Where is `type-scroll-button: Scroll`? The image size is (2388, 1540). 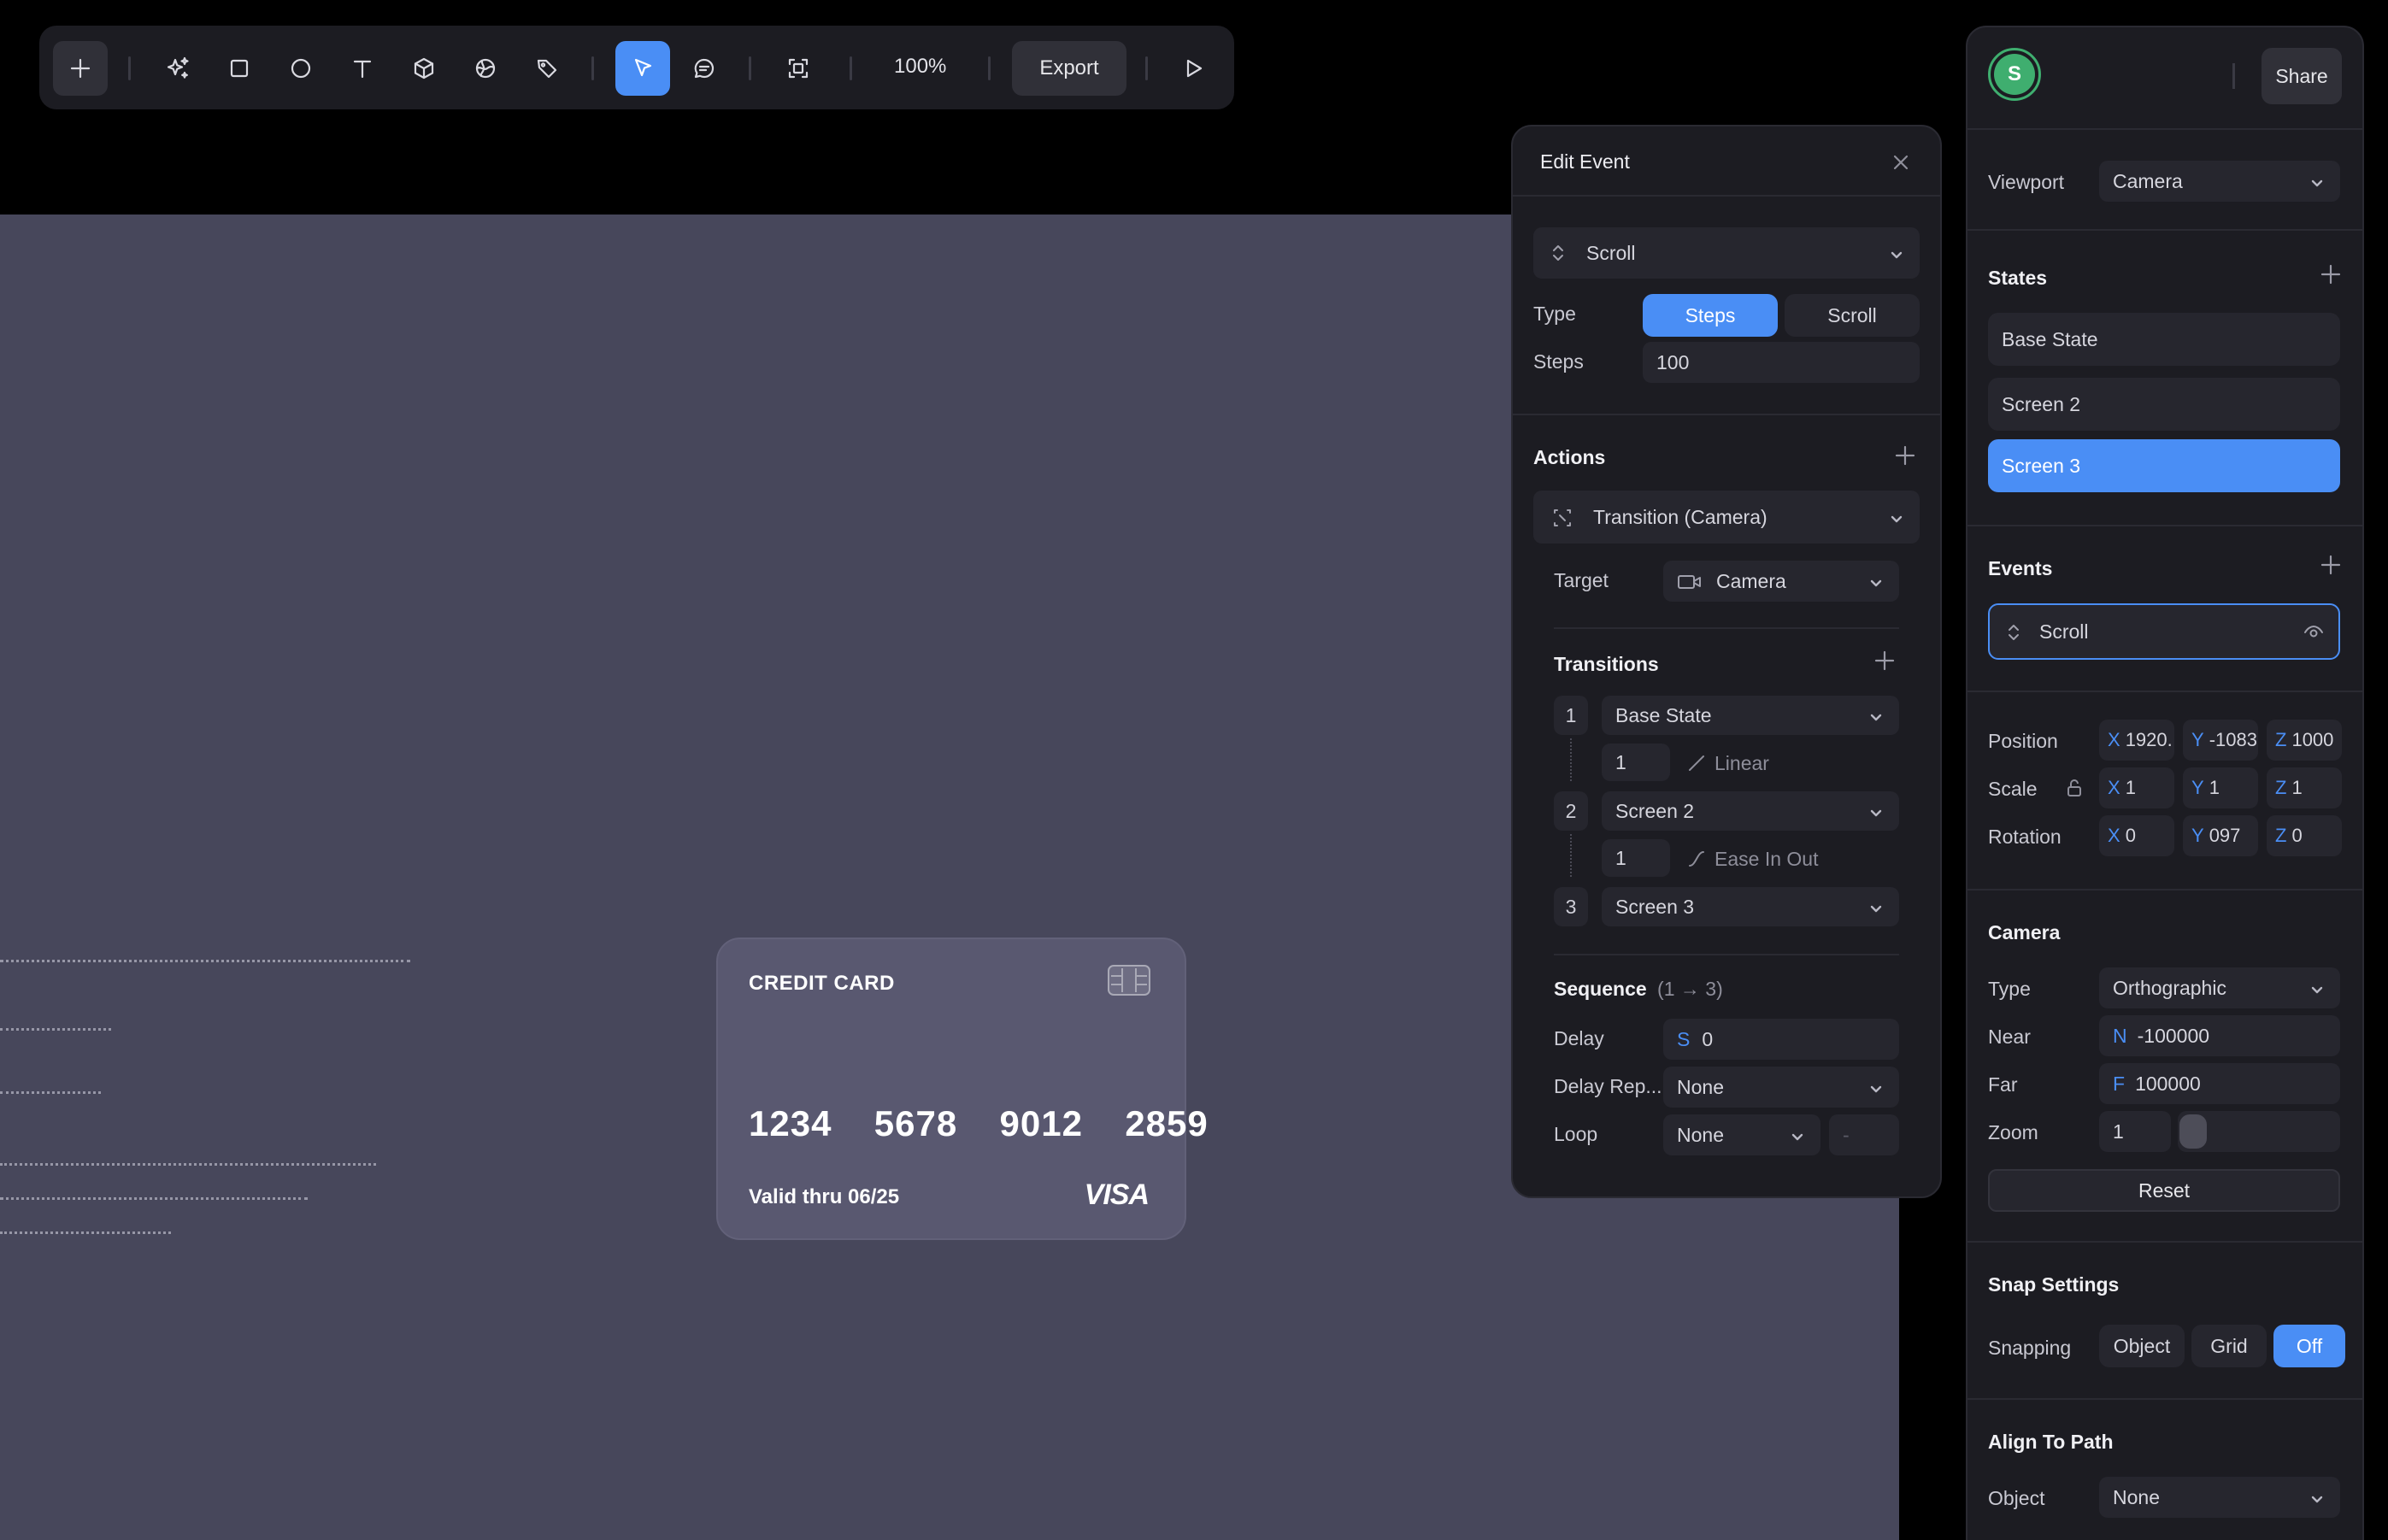 type-scroll-button: Scroll is located at coordinates (1852, 315).